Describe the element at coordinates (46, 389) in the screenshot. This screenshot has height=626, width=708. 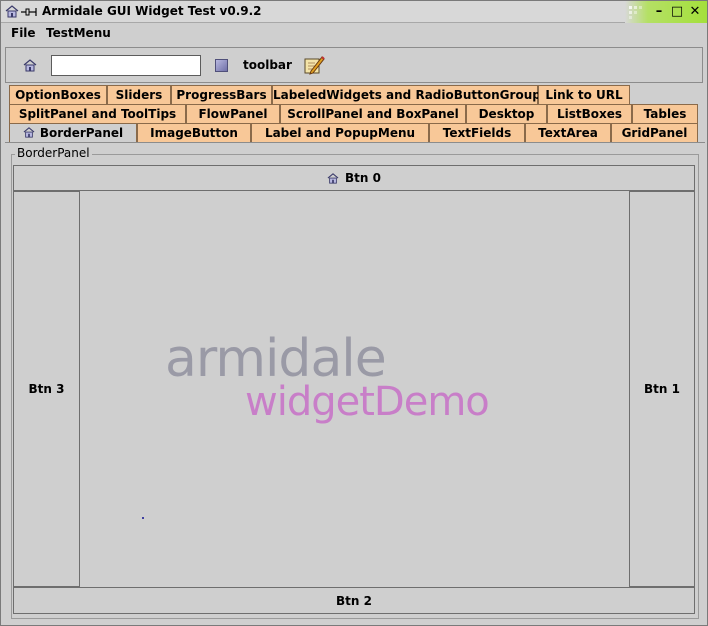
I see `btn-west: Btn 3` at that location.